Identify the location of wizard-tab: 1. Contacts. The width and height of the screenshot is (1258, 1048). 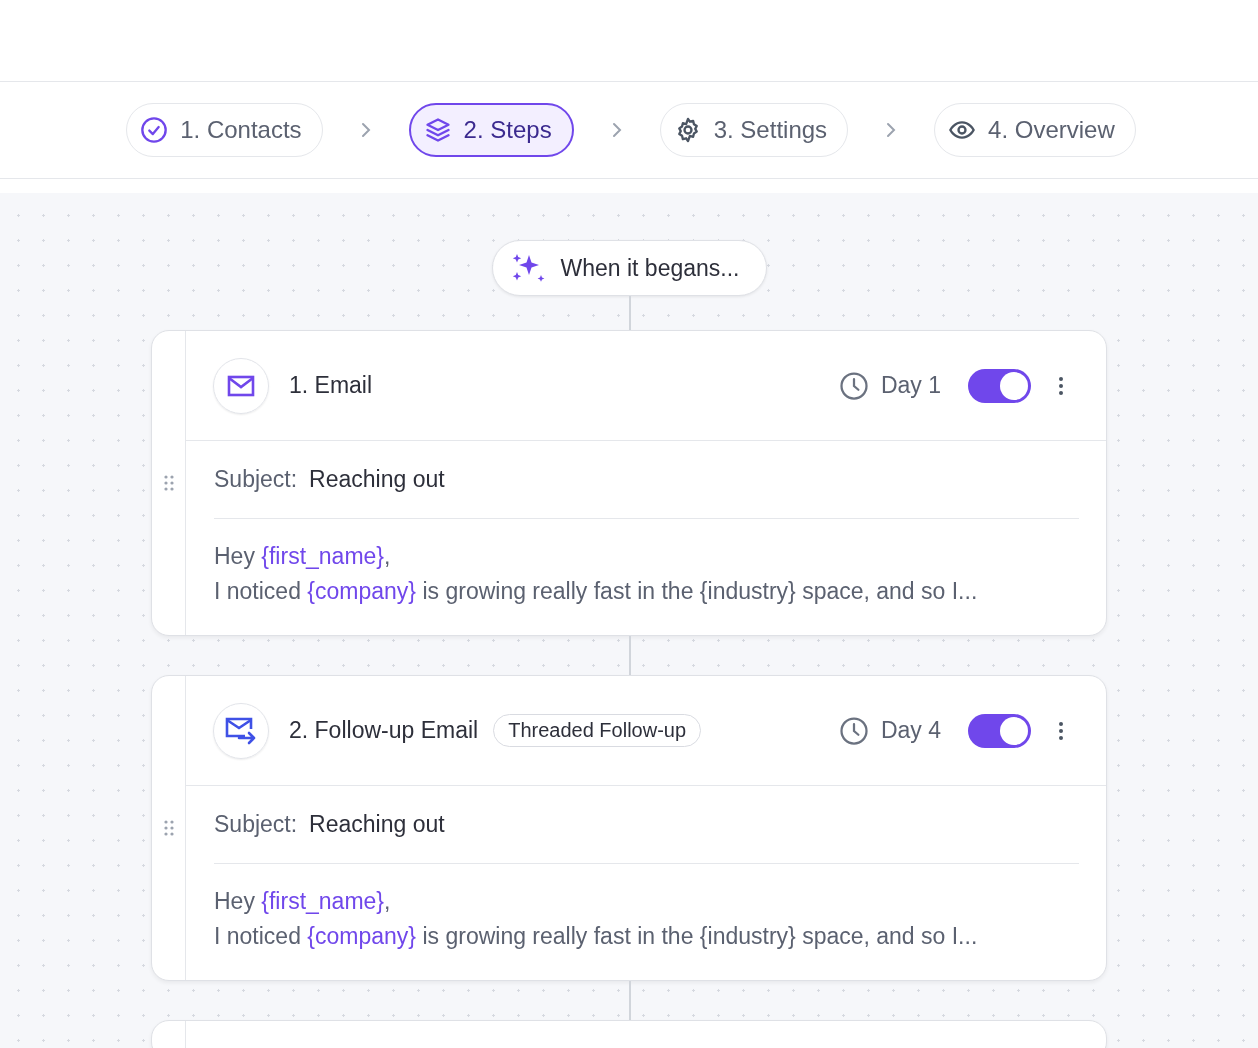
(224, 130).